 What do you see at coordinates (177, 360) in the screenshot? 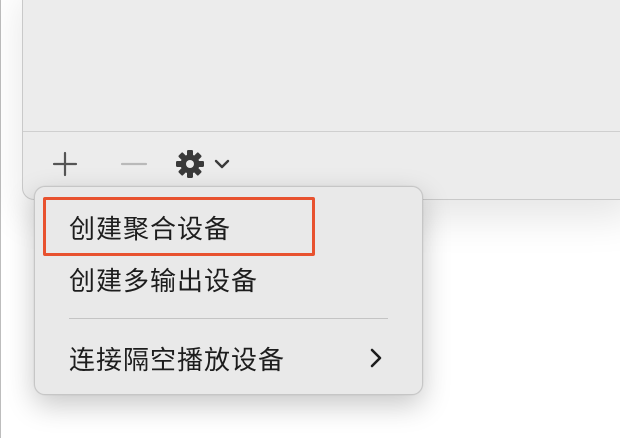
I see `menu-item-label: 连接隔空播放设备` at bounding box center [177, 360].